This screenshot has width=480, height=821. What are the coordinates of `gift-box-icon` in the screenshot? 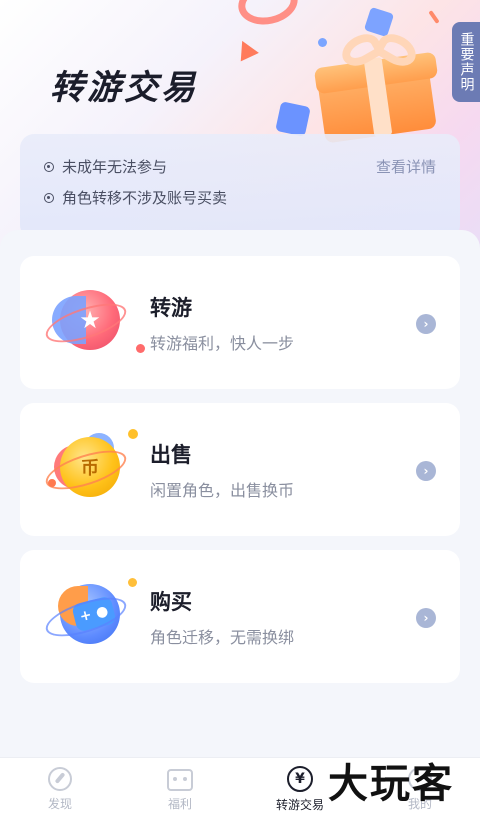 It's located at (376, 85).